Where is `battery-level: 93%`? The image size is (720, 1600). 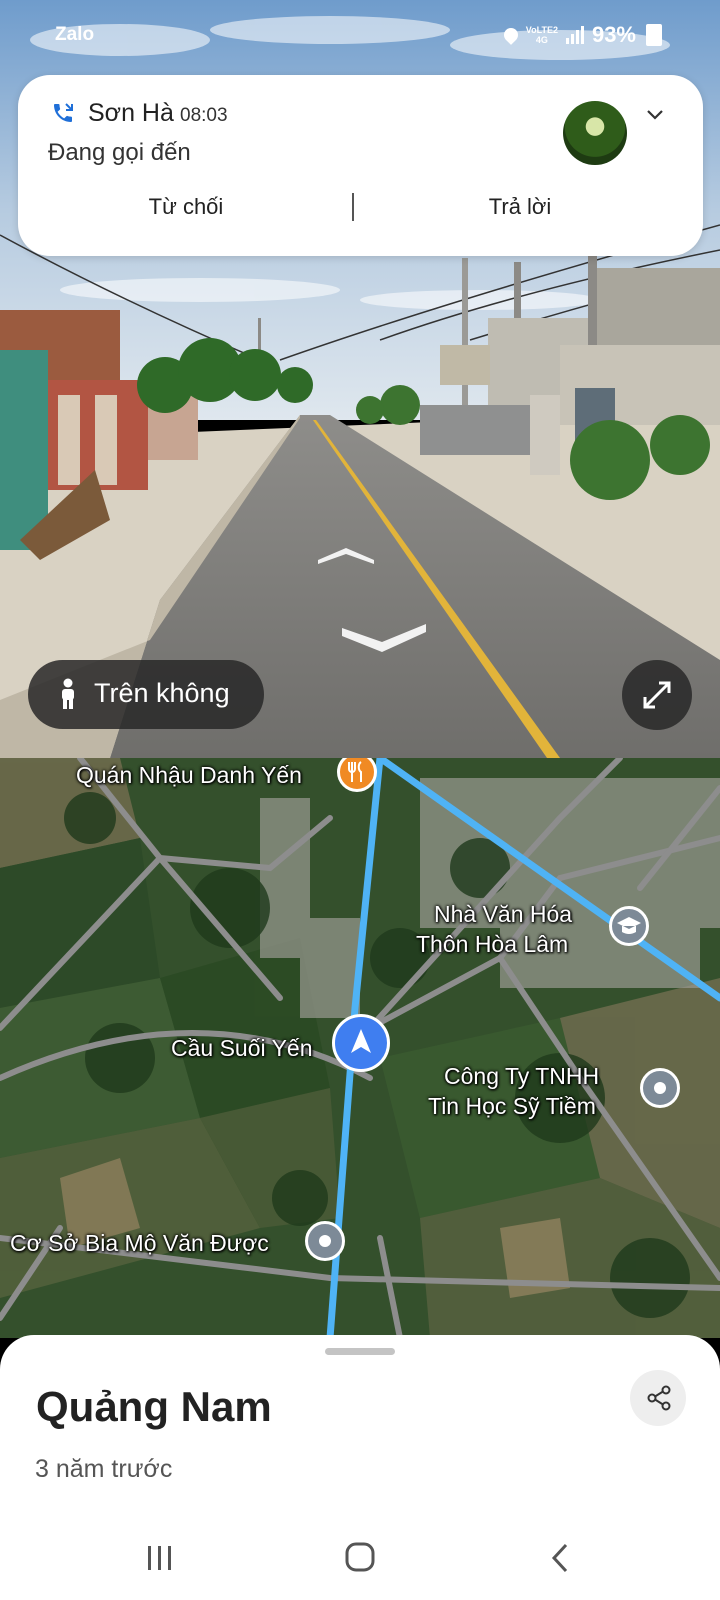 battery-level: 93% is located at coordinates (613, 34).